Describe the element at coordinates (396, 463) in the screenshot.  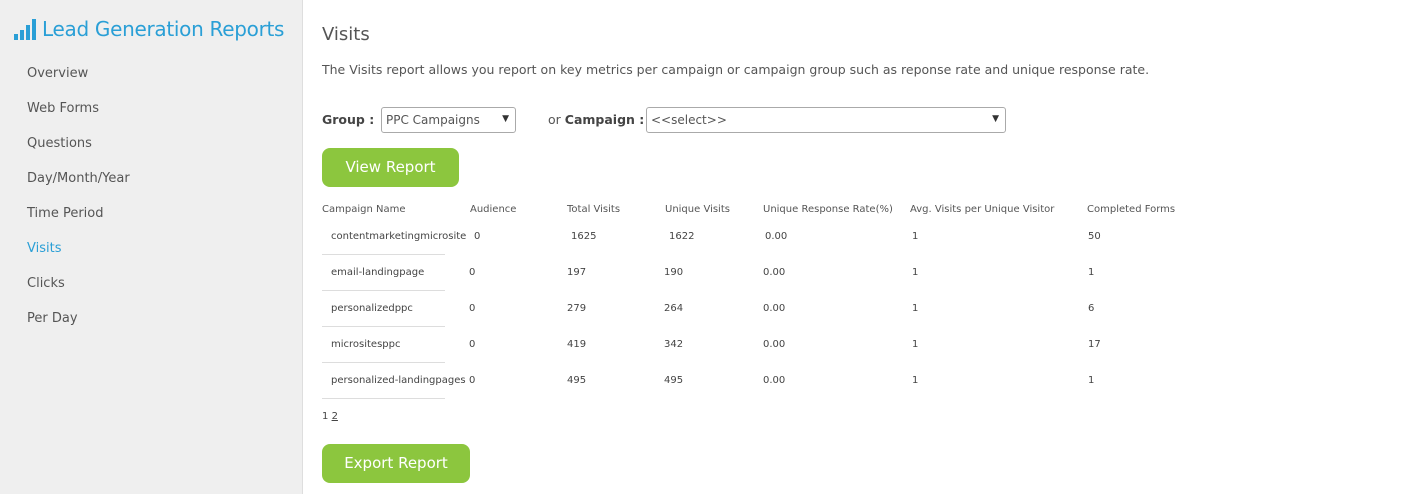
I see `export-report-button: Export Report` at that location.